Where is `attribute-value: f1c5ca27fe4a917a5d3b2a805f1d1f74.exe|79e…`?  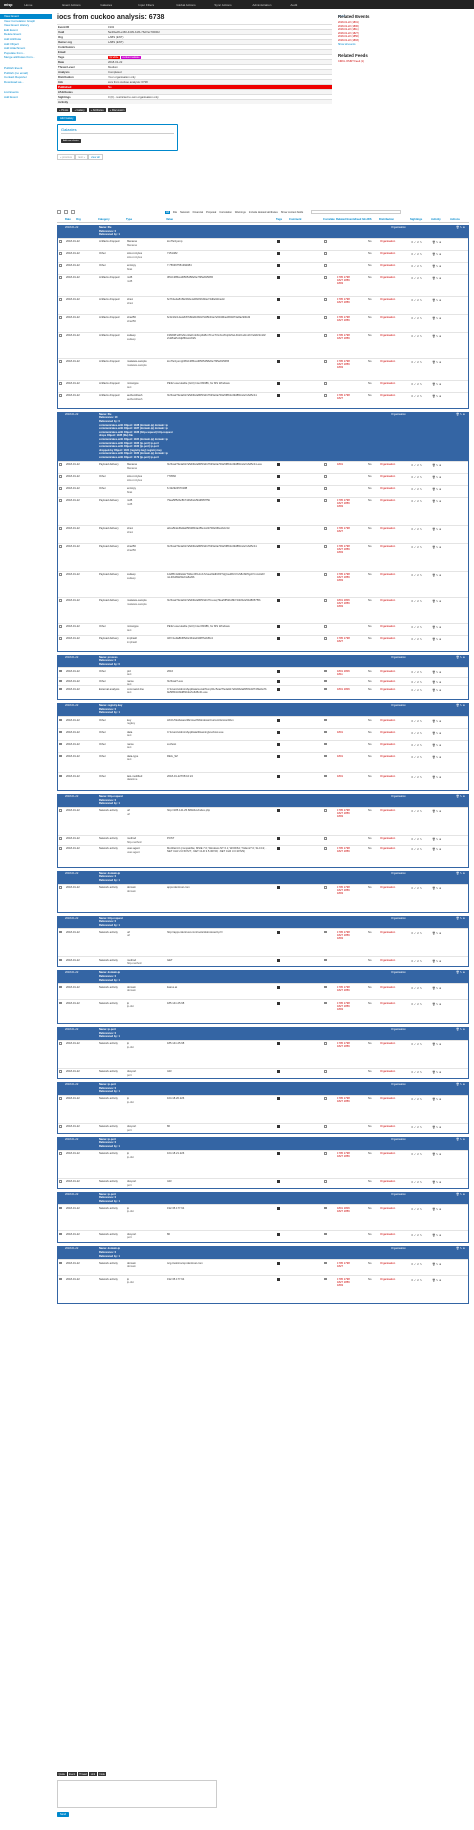
attribute-value: f1c5ca27fe4a917a5d3b2a805f1d1f74.exe|79e… is located at coordinates (217, 600).